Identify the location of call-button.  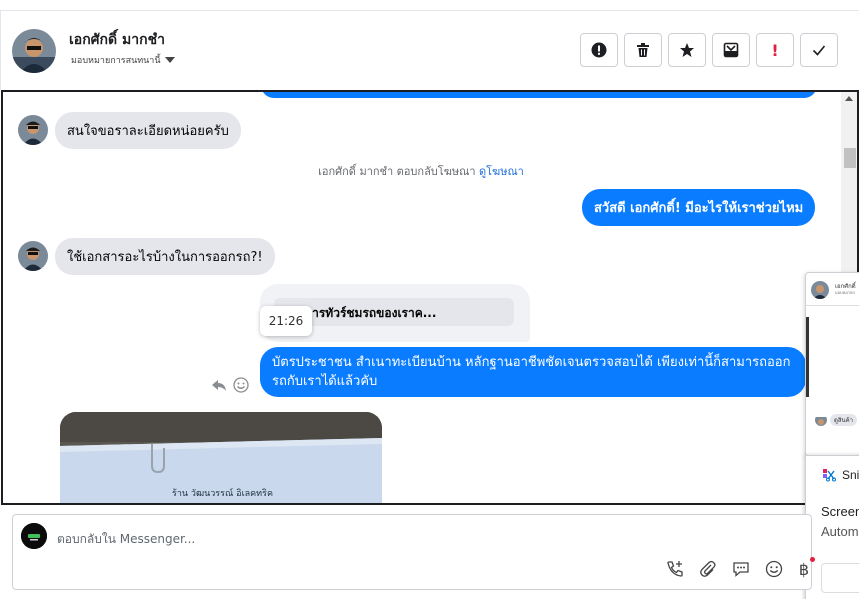
(675, 569).